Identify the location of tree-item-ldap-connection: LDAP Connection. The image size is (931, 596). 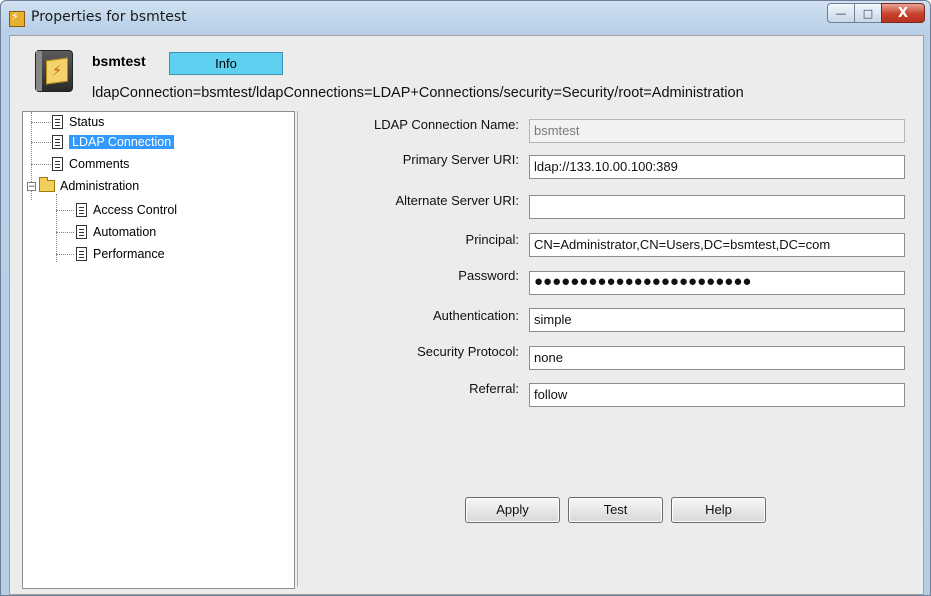
(113, 142).